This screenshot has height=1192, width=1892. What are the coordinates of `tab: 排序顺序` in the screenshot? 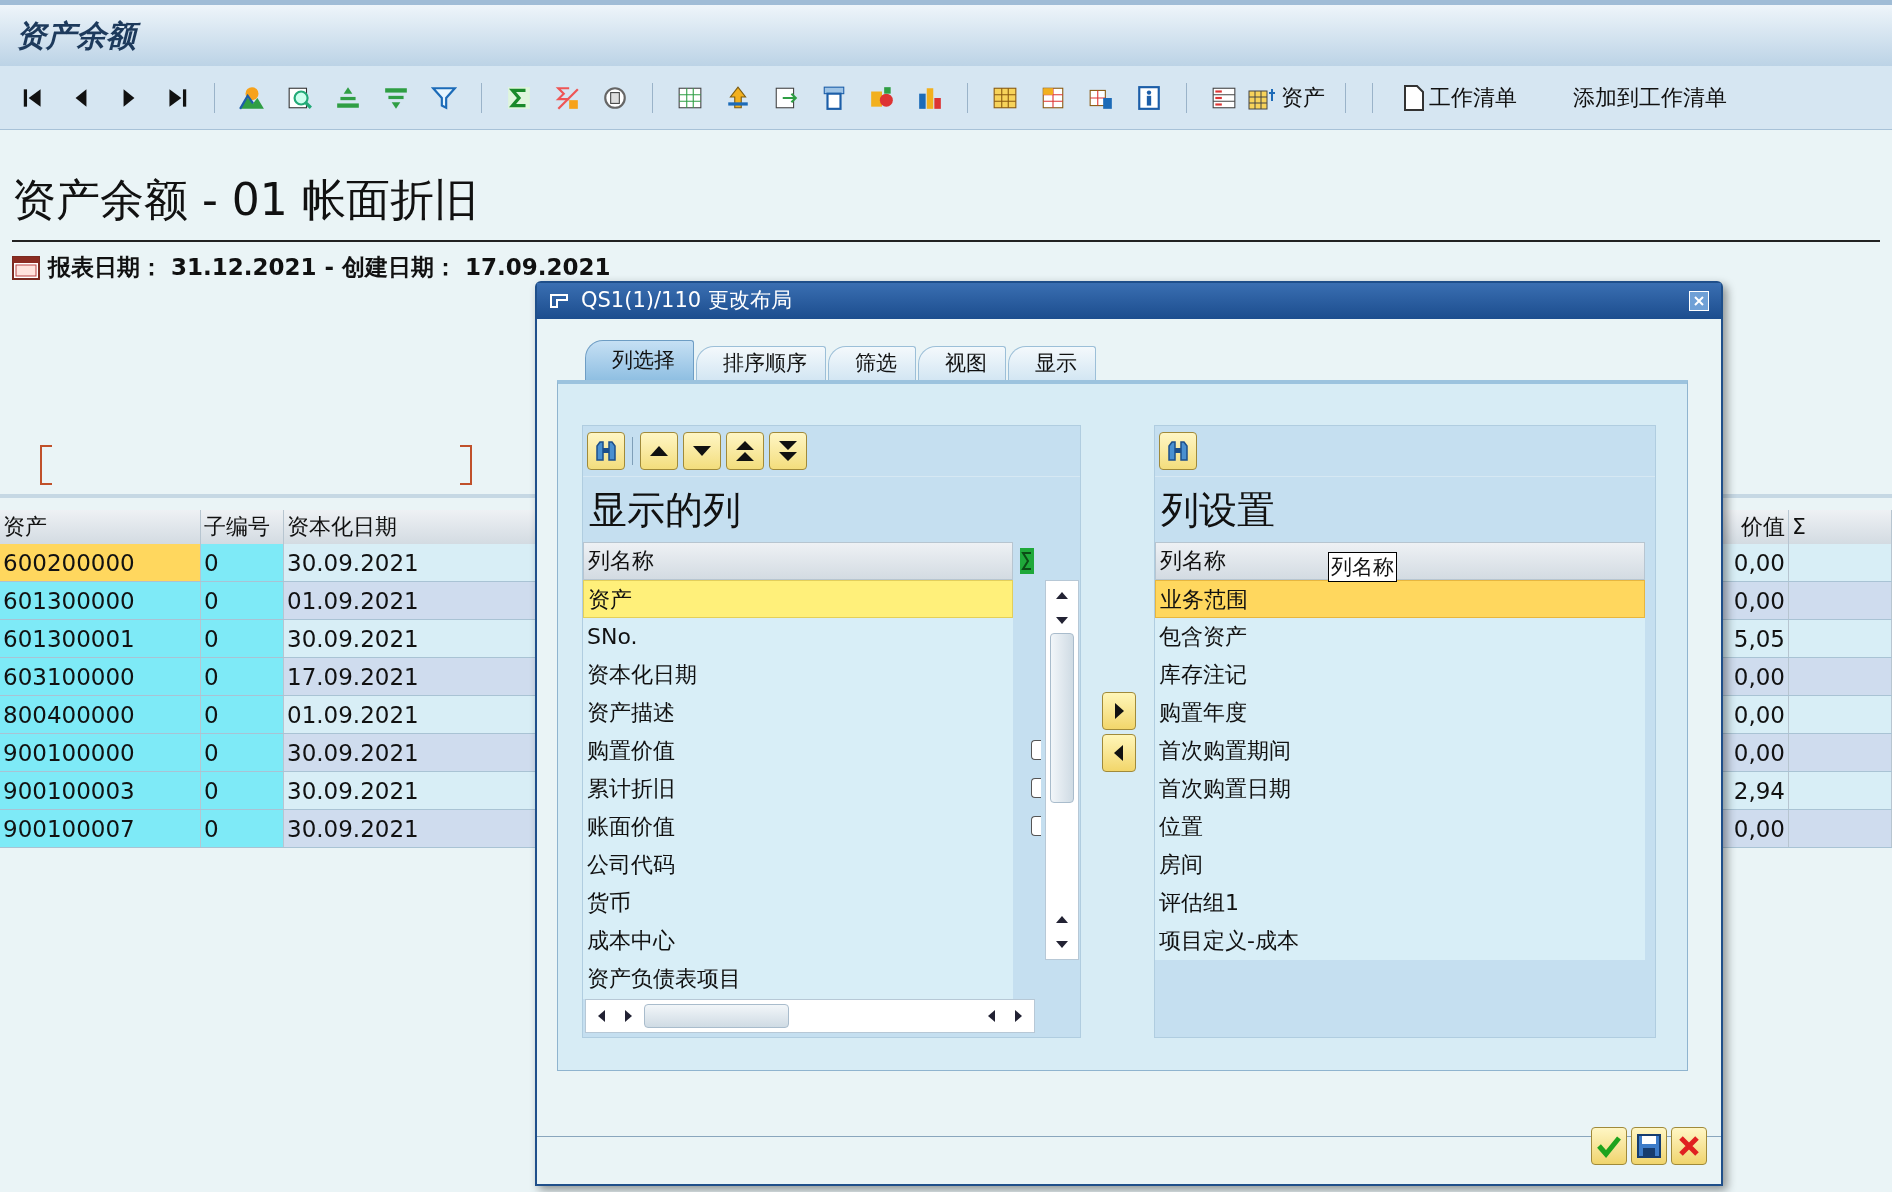 It's located at (761, 363).